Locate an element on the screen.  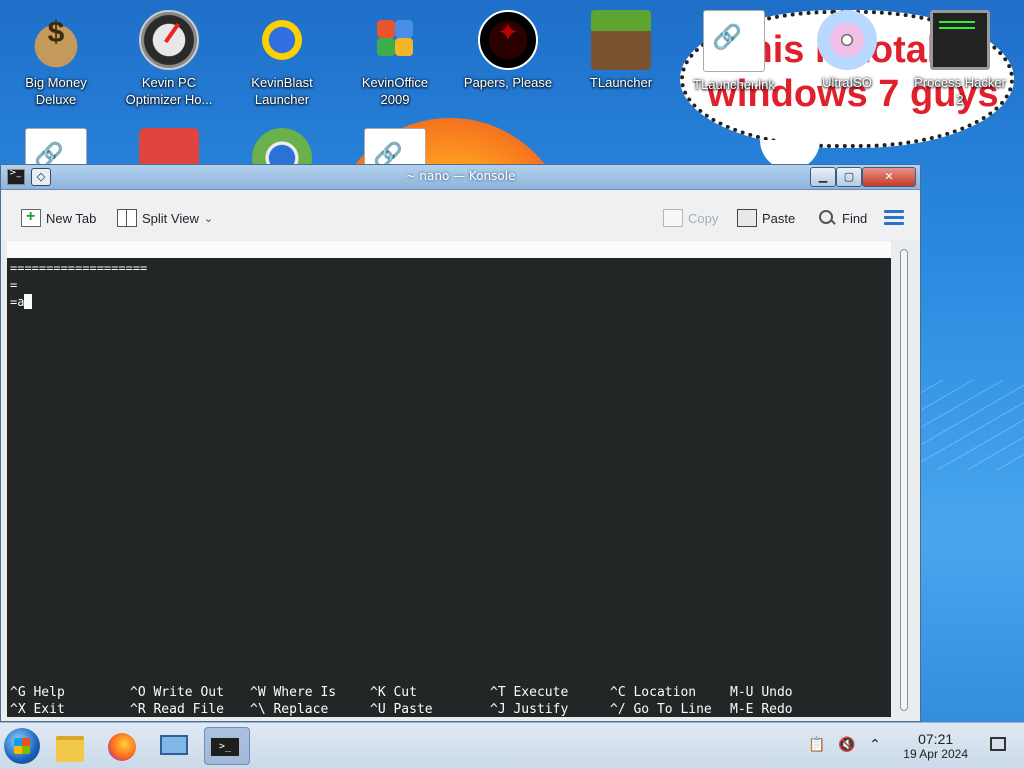
start-button is located at coordinates (22, 746).